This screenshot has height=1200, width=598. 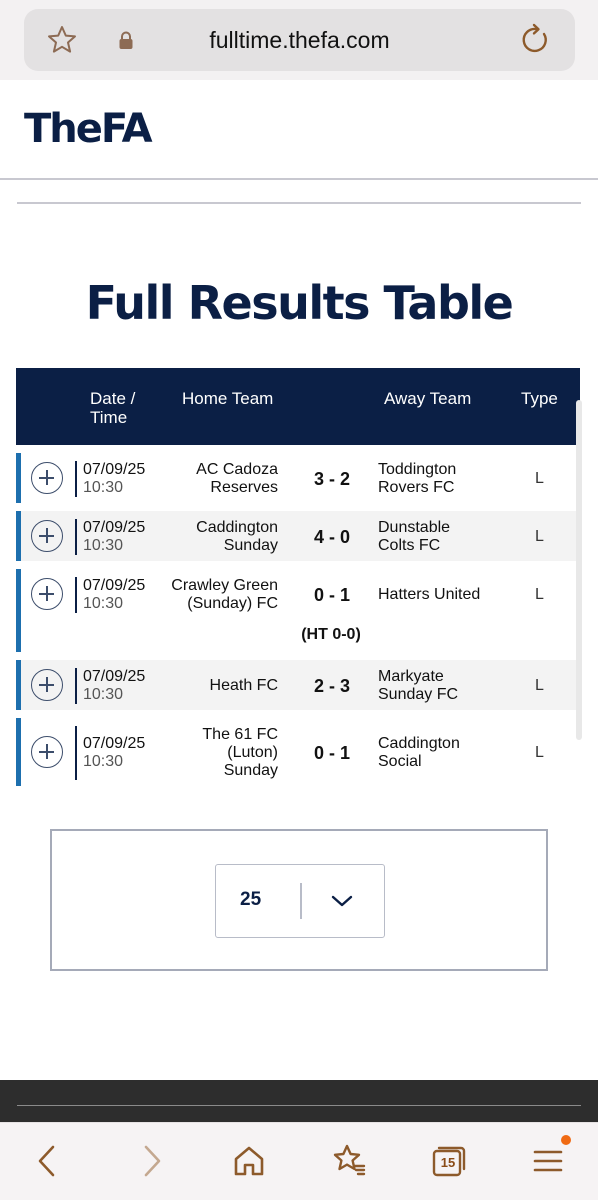 What do you see at coordinates (299, 1105) in the screenshot?
I see `footer-divider` at bounding box center [299, 1105].